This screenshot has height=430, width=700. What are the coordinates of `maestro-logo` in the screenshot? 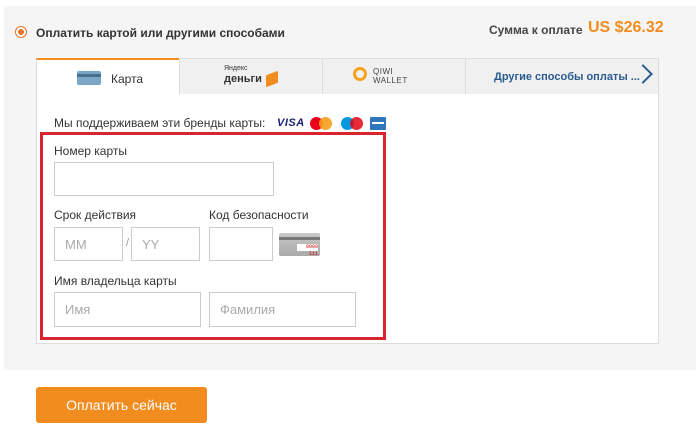 It's located at (352, 123).